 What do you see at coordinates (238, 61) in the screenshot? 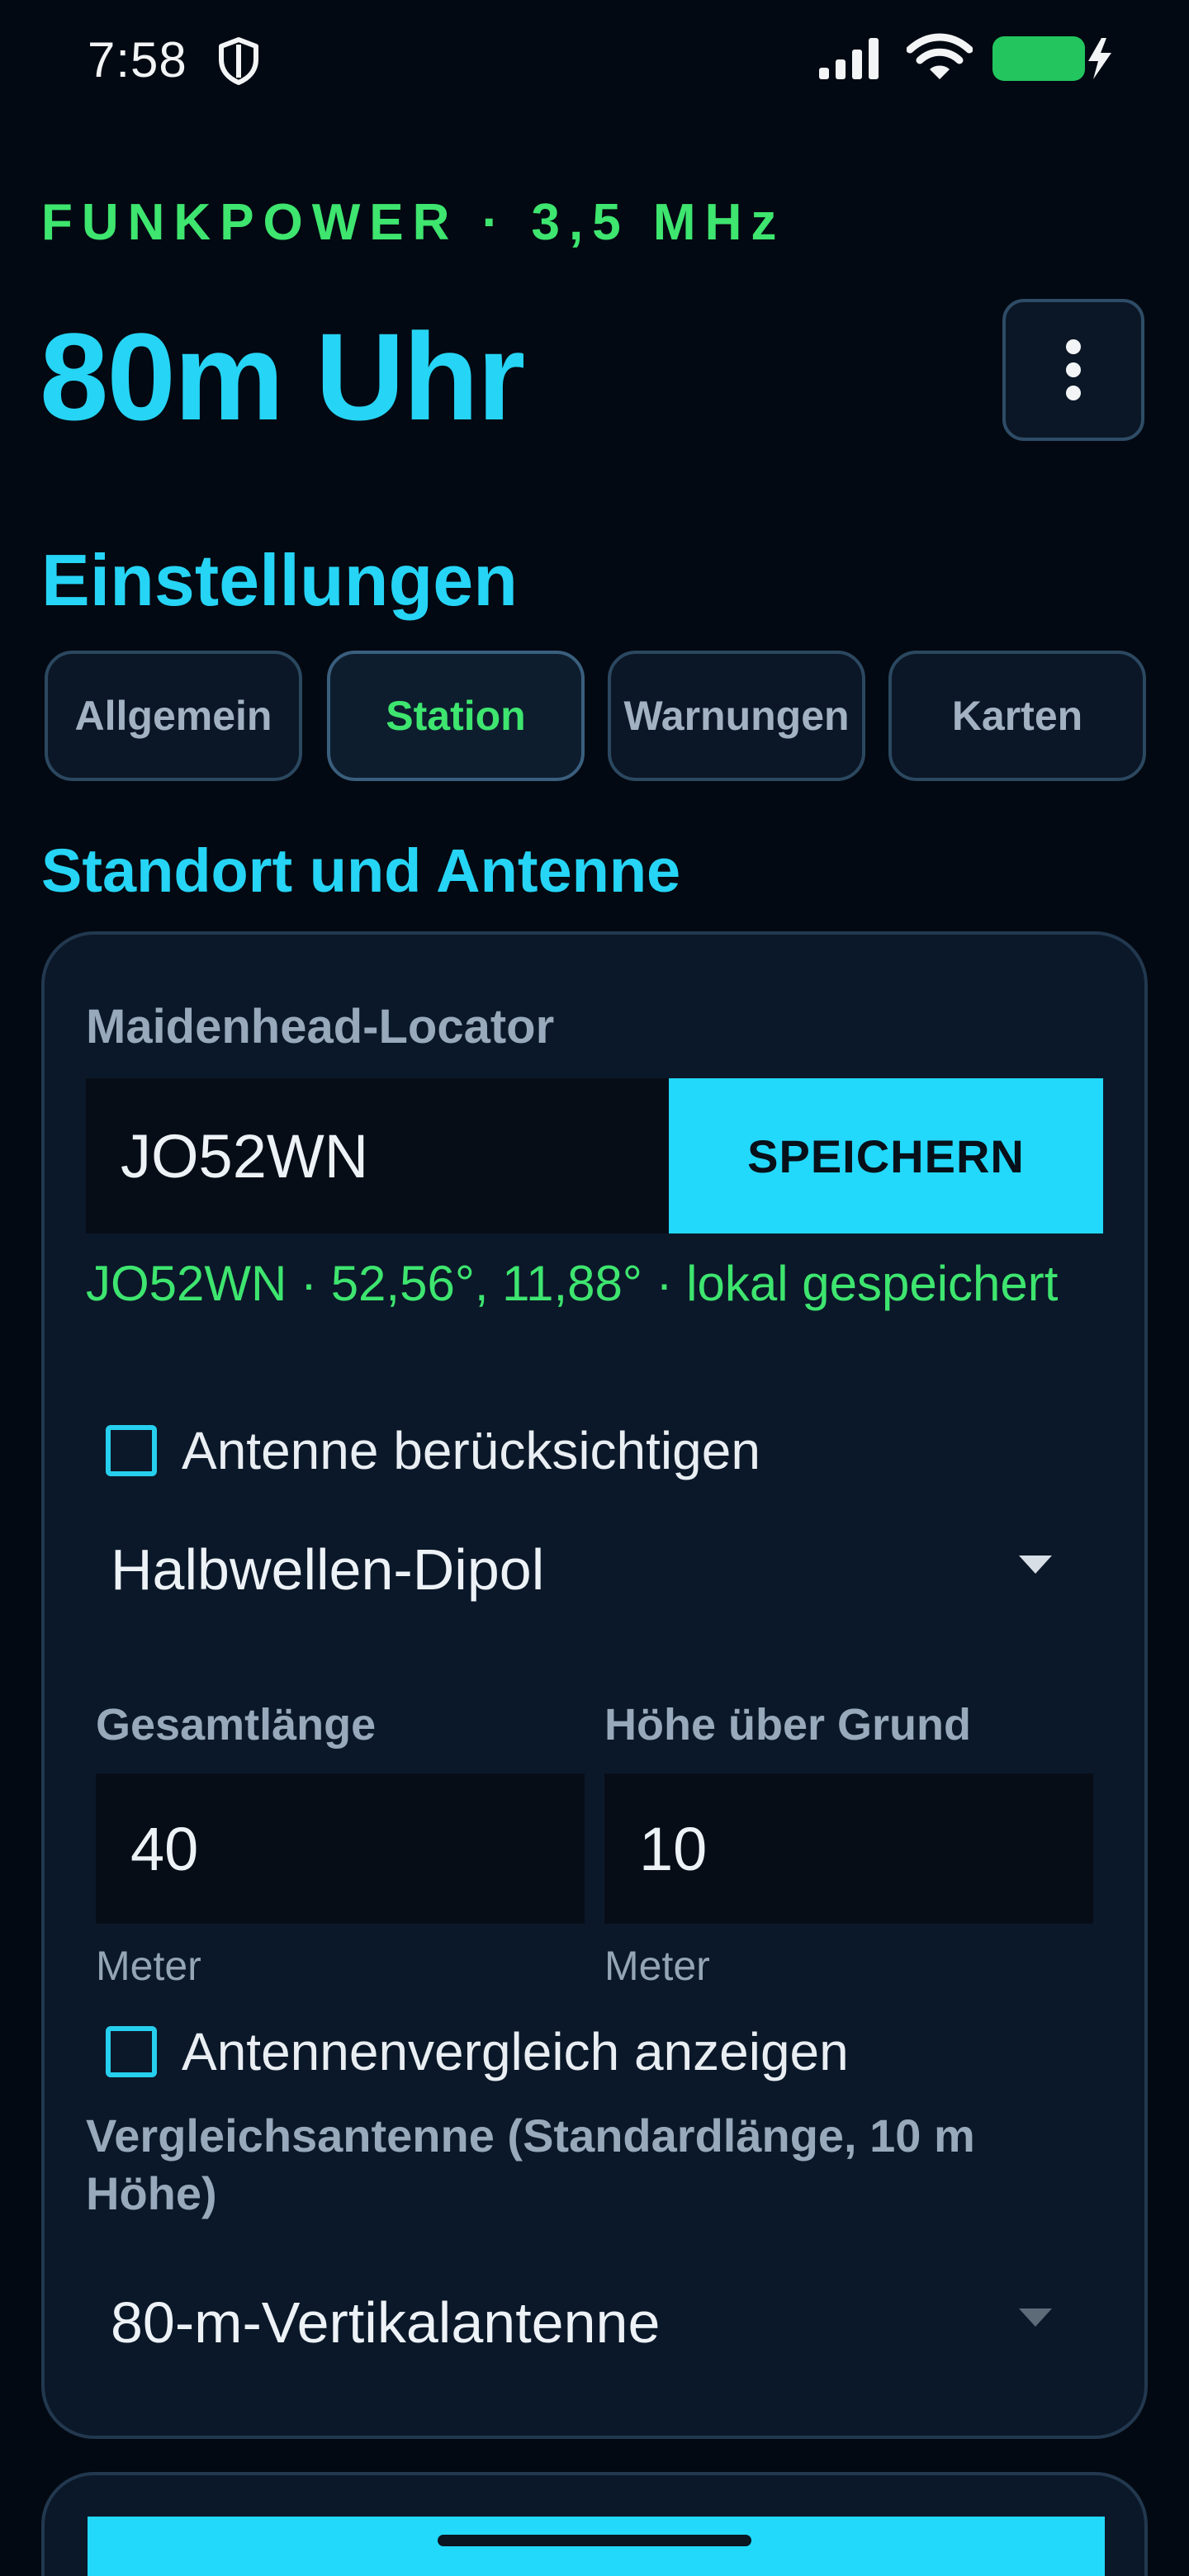
I see `shield-icon` at bounding box center [238, 61].